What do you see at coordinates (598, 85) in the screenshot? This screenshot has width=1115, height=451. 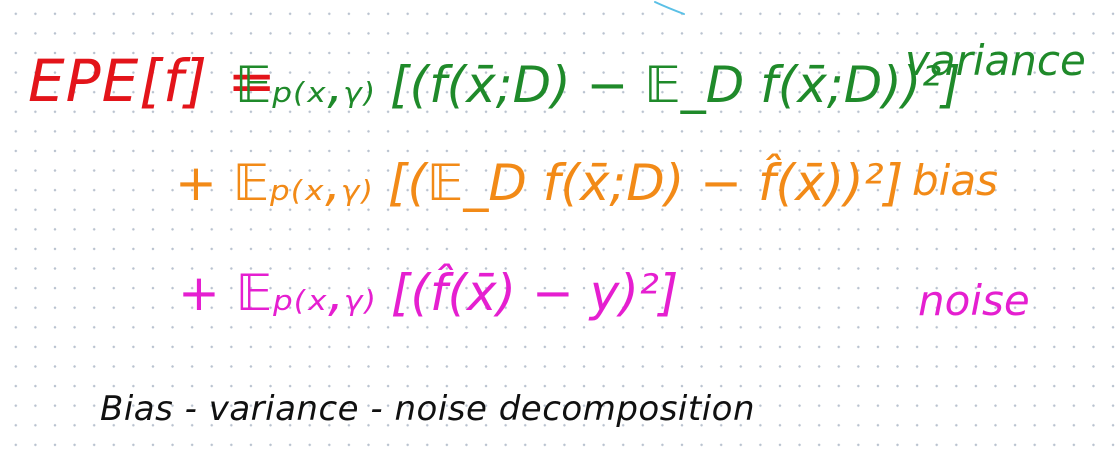 I see `variance-term: 𝔼ₚ₍ₓ,ᵧ₎ [(f(x̄;D) − 𝔼_D f(x̄;D))²]` at bounding box center [598, 85].